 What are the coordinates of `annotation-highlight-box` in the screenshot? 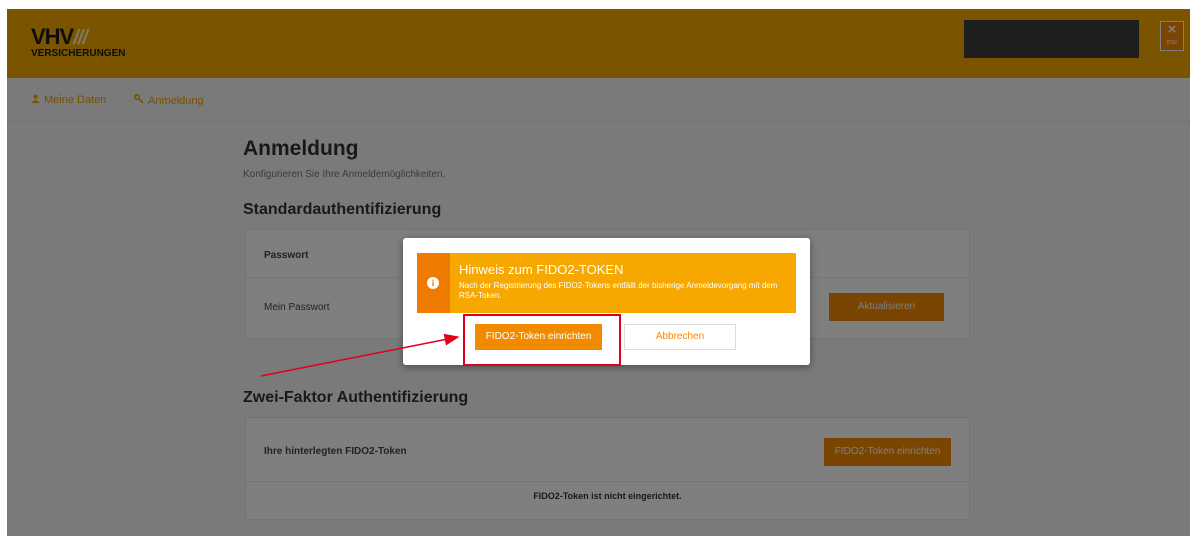 It's located at (542, 340).